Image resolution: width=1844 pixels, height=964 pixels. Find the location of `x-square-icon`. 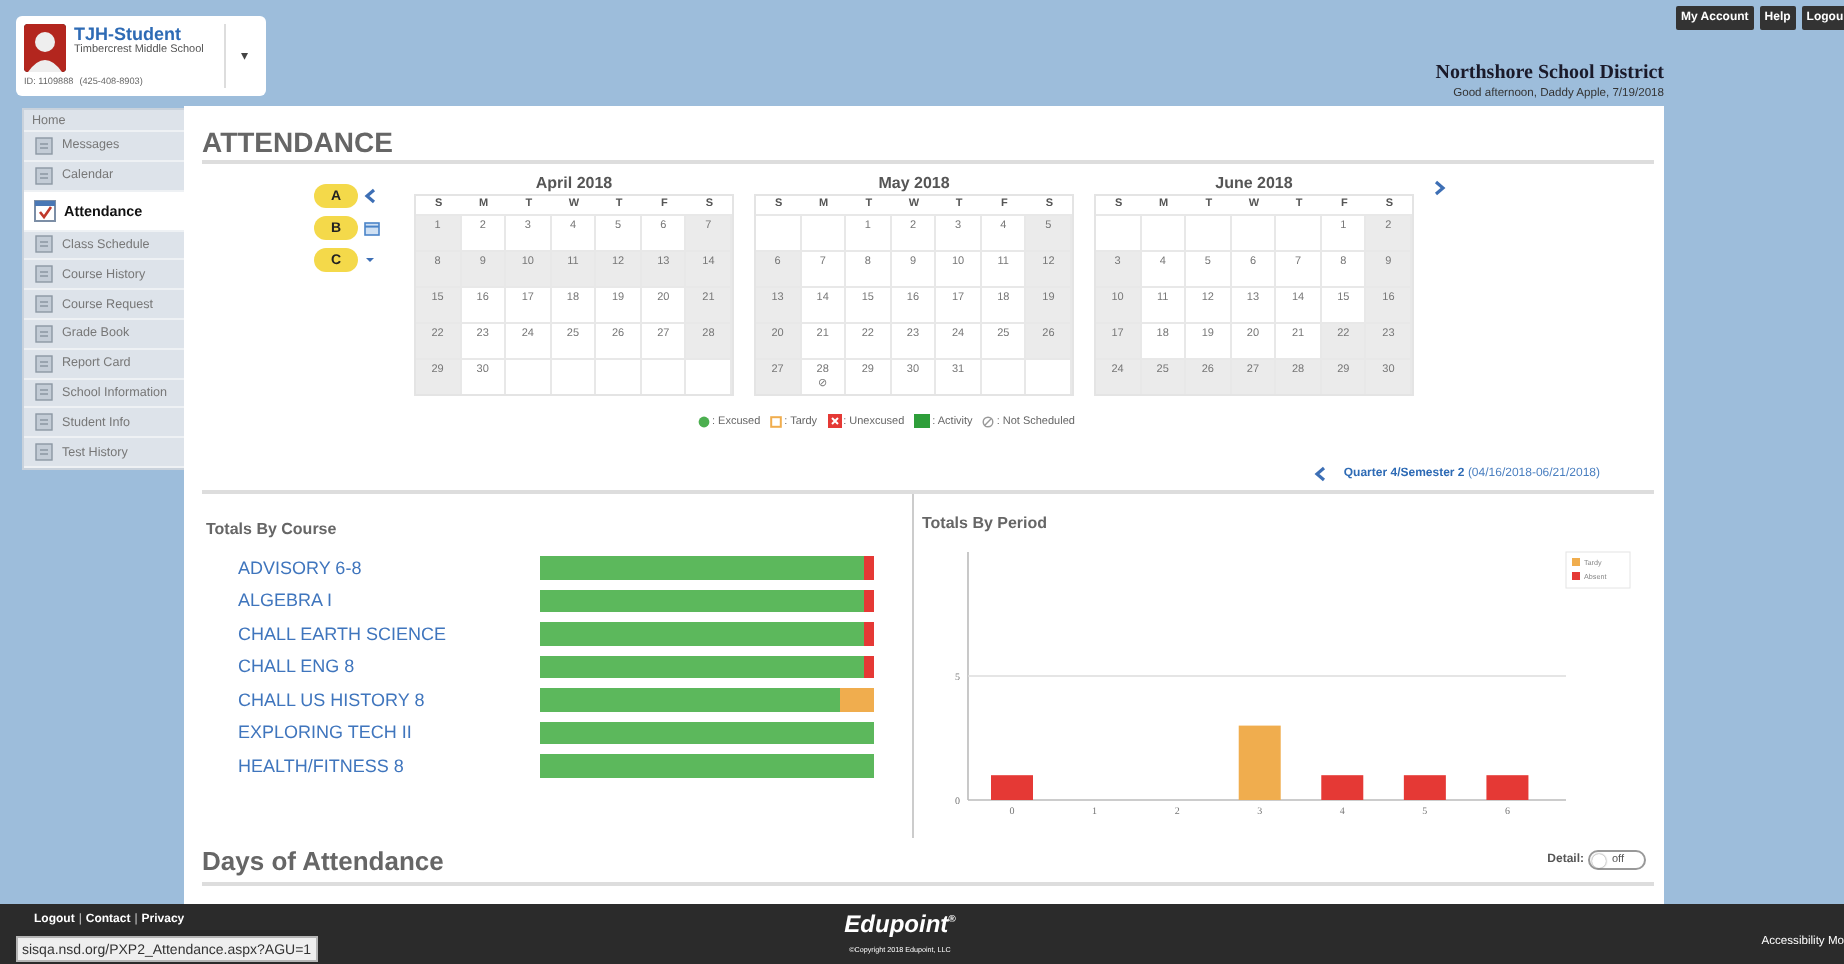

x-square-icon is located at coordinates (834, 421).